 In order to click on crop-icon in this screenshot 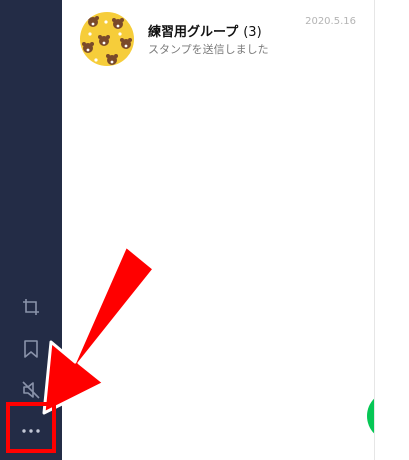, I will do `click(31, 307)`.